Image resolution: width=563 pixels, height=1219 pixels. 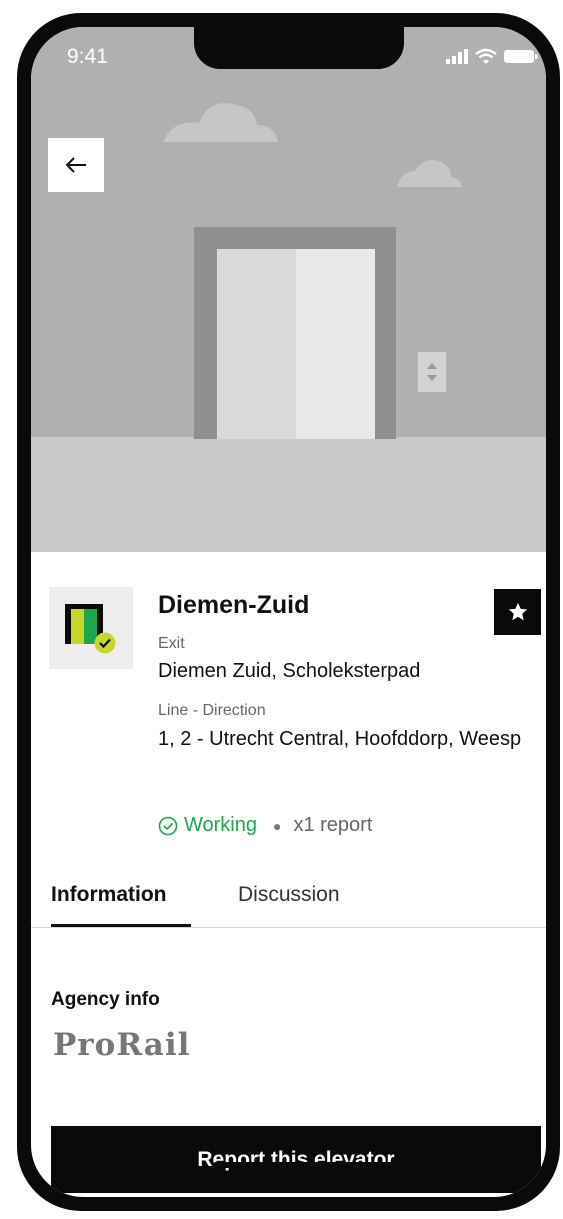 I want to click on home-indicator, so click(x=305, y=1165).